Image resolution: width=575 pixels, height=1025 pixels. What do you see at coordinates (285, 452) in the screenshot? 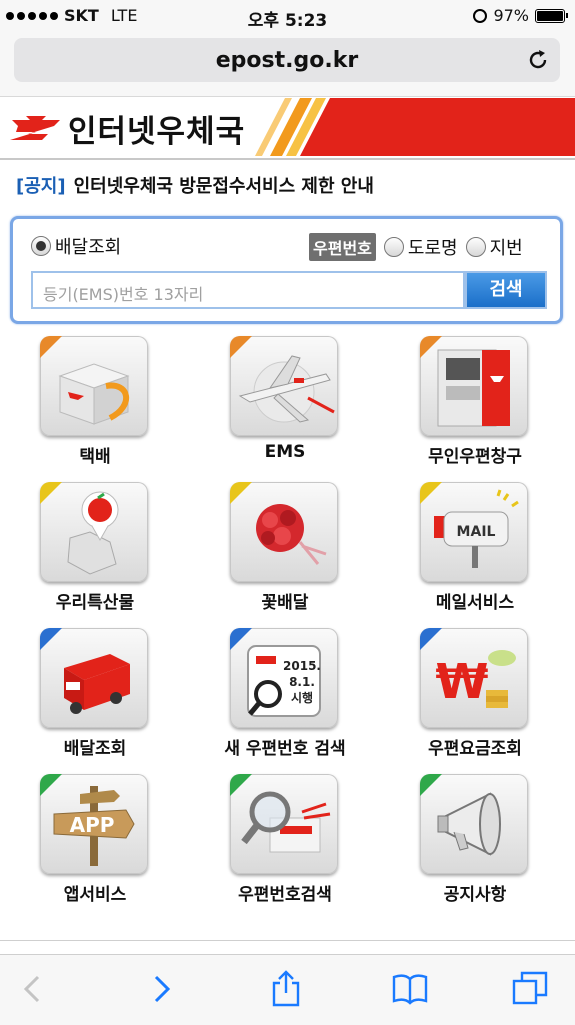
I see `service-label: EMS` at bounding box center [285, 452].